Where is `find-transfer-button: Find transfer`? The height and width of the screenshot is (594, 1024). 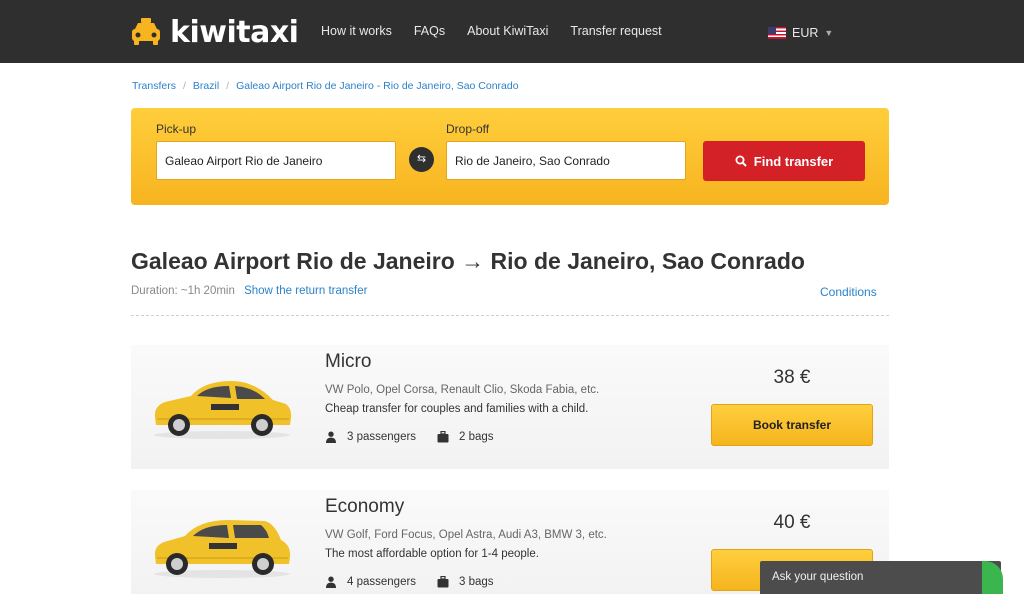
find-transfer-button: Find transfer is located at coordinates (784, 161).